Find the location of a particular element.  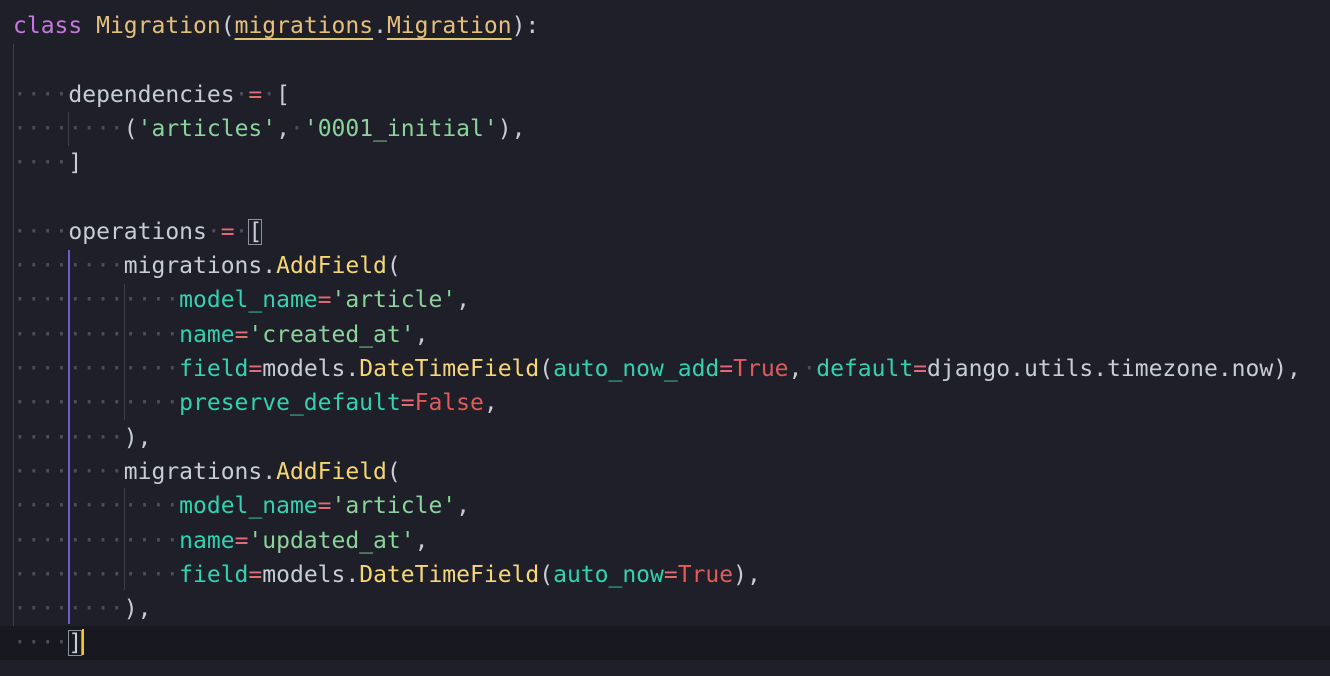

code-token: 'articles' is located at coordinates (207, 128).